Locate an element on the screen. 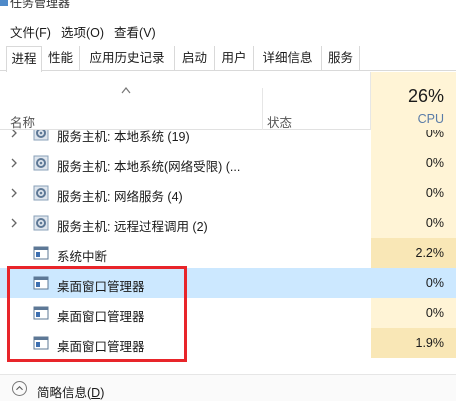  tab-bar: 进程 性能 应用历史记录 启动 用户 详细信息 服务 is located at coordinates (228, 59).